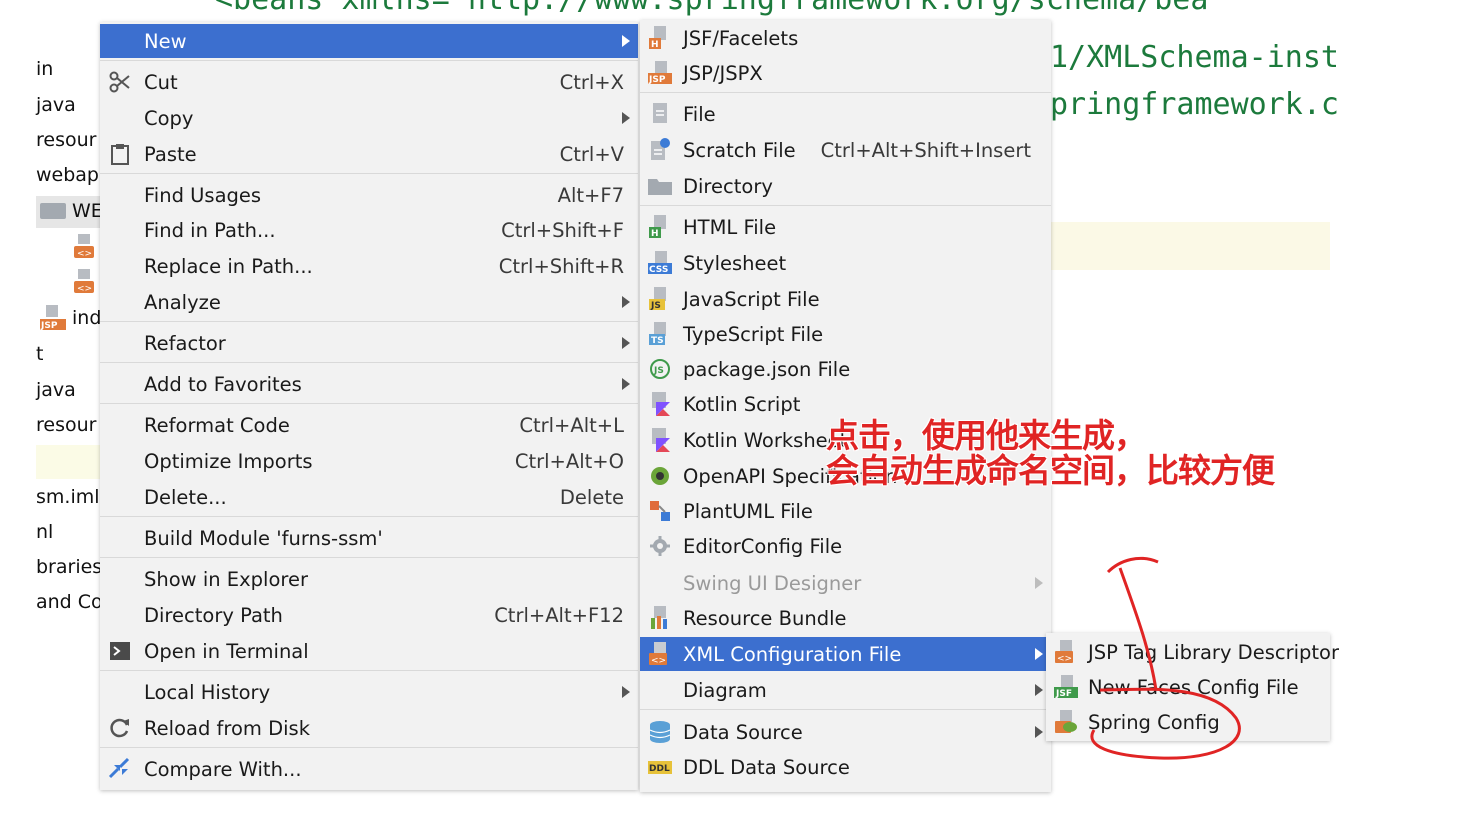  Describe the element at coordinates (845, 546) in the screenshot. I see `menu-item-editorconfig-file: EditorConfig File` at that location.